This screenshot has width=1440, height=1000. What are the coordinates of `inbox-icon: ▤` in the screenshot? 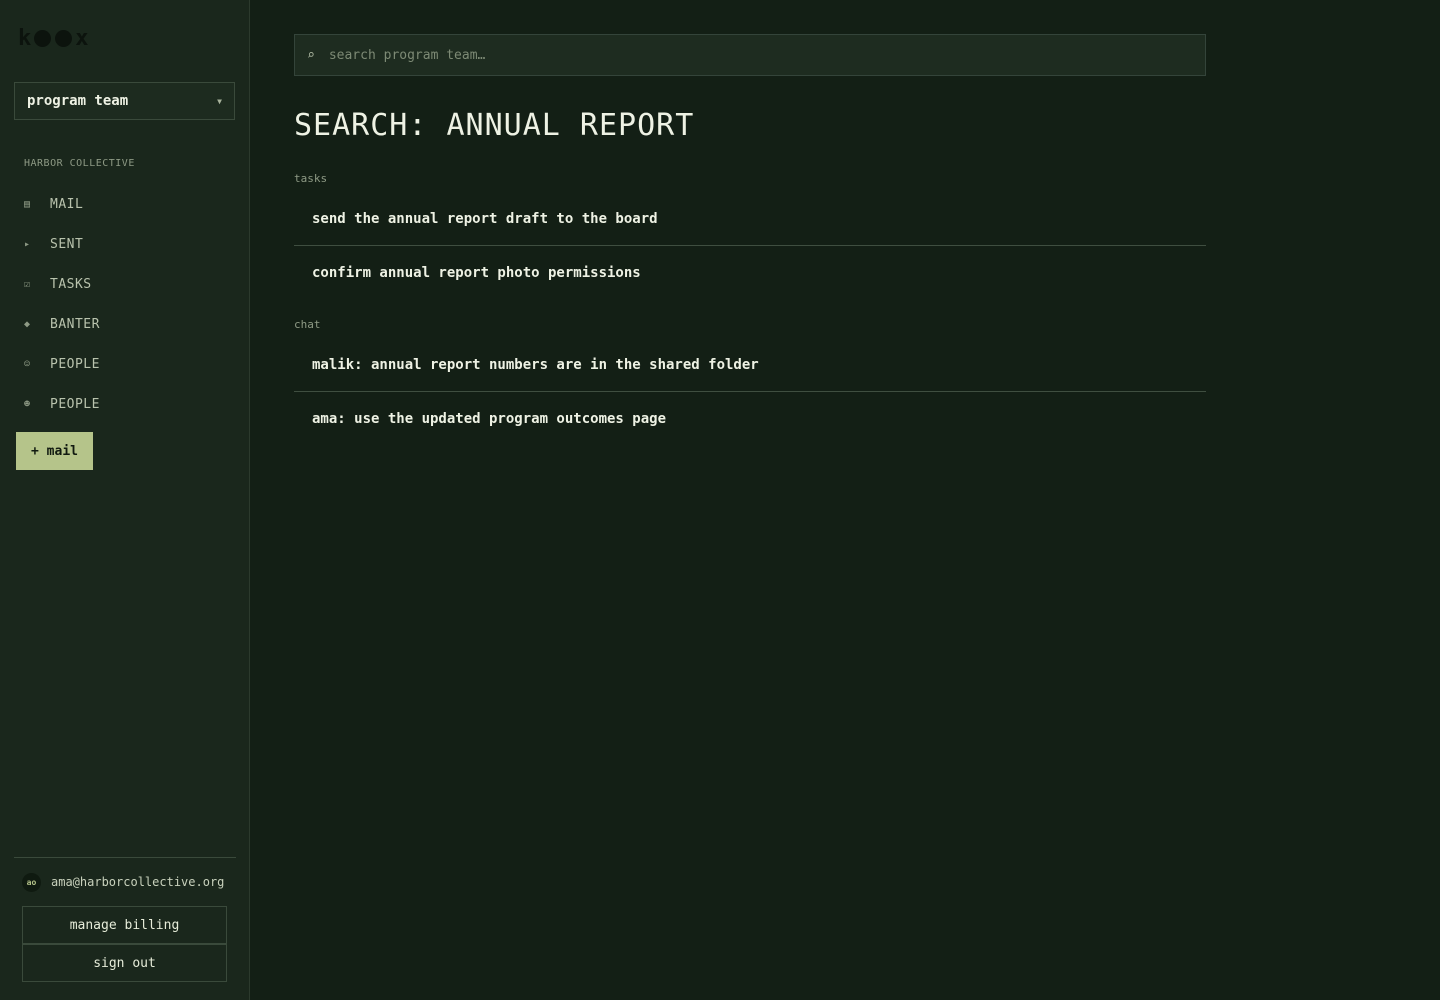 It's located at (27, 204).